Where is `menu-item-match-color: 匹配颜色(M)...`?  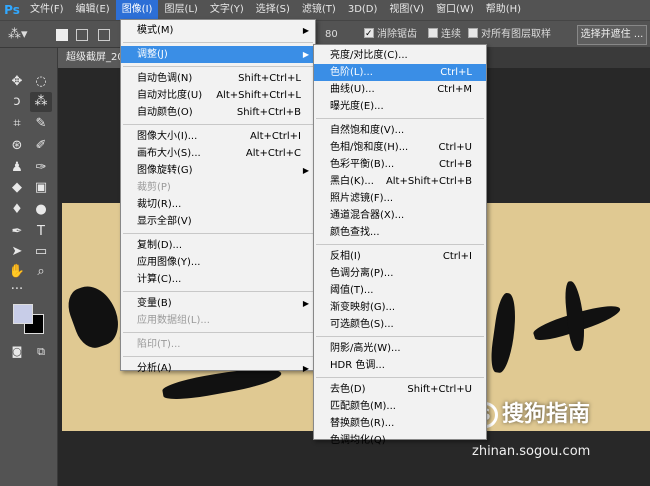
menu-item-match-color: 匹配颜色(M)... is located at coordinates (400, 406).